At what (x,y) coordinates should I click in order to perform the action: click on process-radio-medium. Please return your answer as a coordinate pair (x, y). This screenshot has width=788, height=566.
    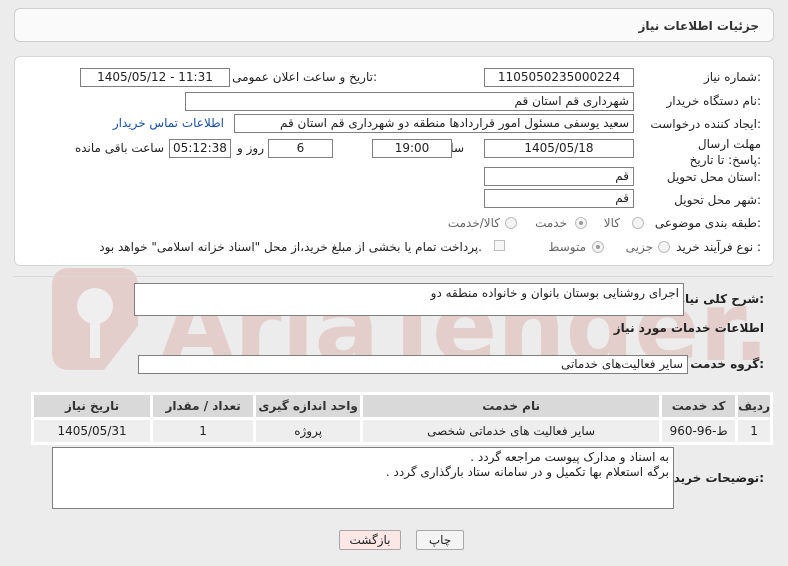
    Looking at the image, I should click on (598, 247).